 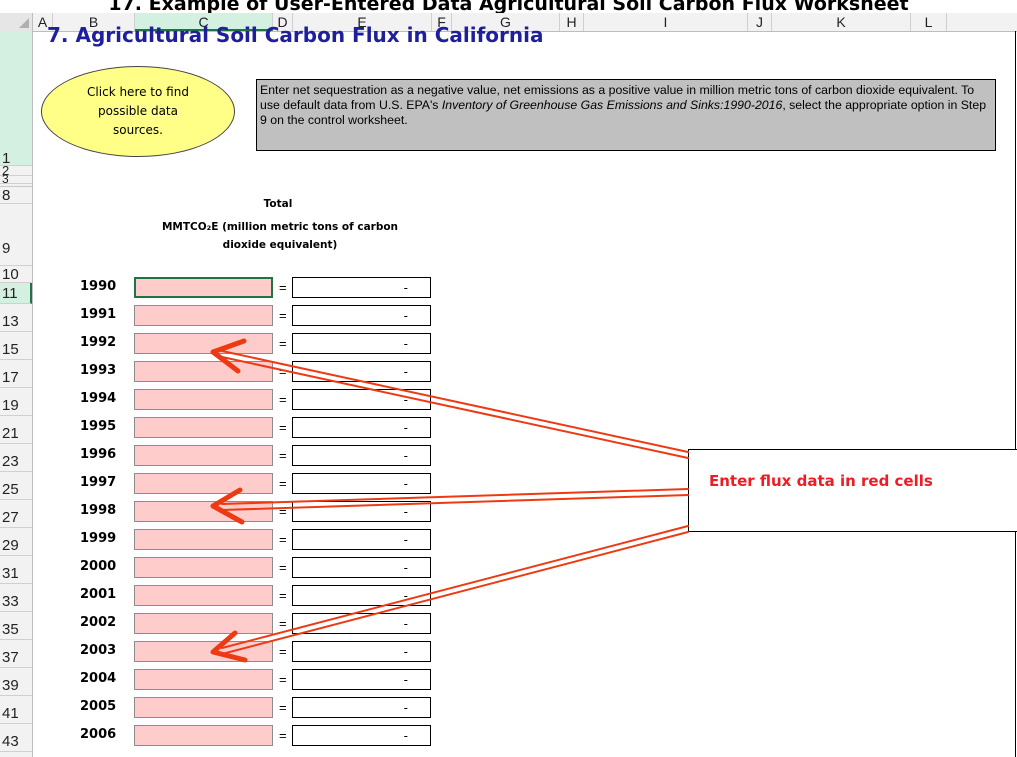 I want to click on row-header-41: 41, so click(x=16, y=713).